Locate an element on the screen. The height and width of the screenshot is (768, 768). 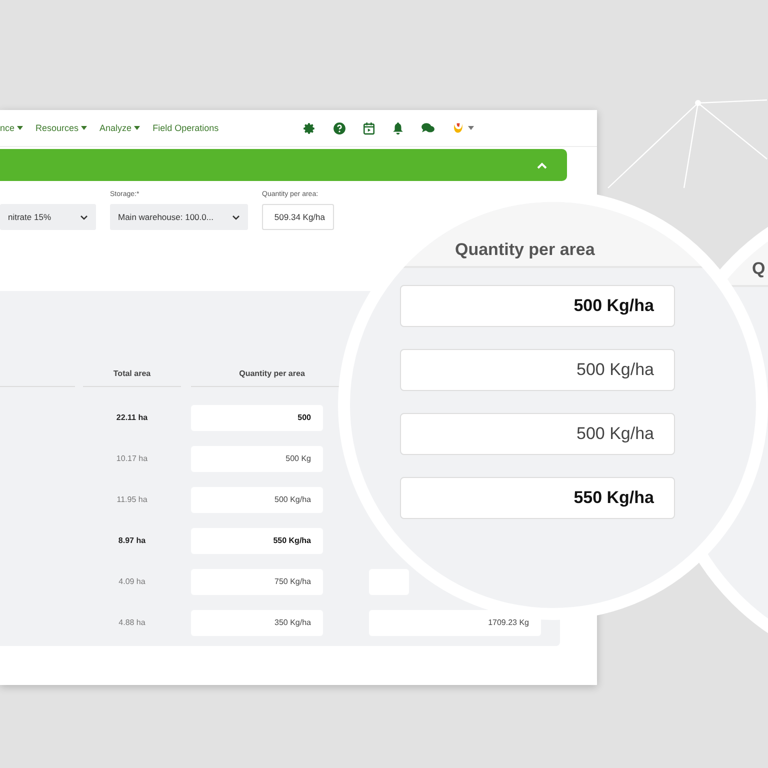
nav-menu: Field Operations is located at coordinates (185, 128).